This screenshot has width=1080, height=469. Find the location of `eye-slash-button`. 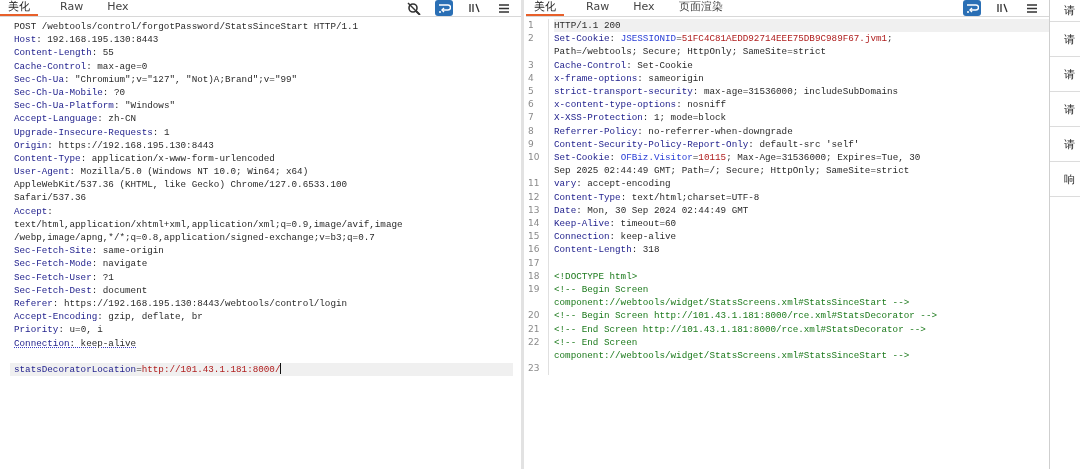

eye-slash-button is located at coordinates (414, 8).